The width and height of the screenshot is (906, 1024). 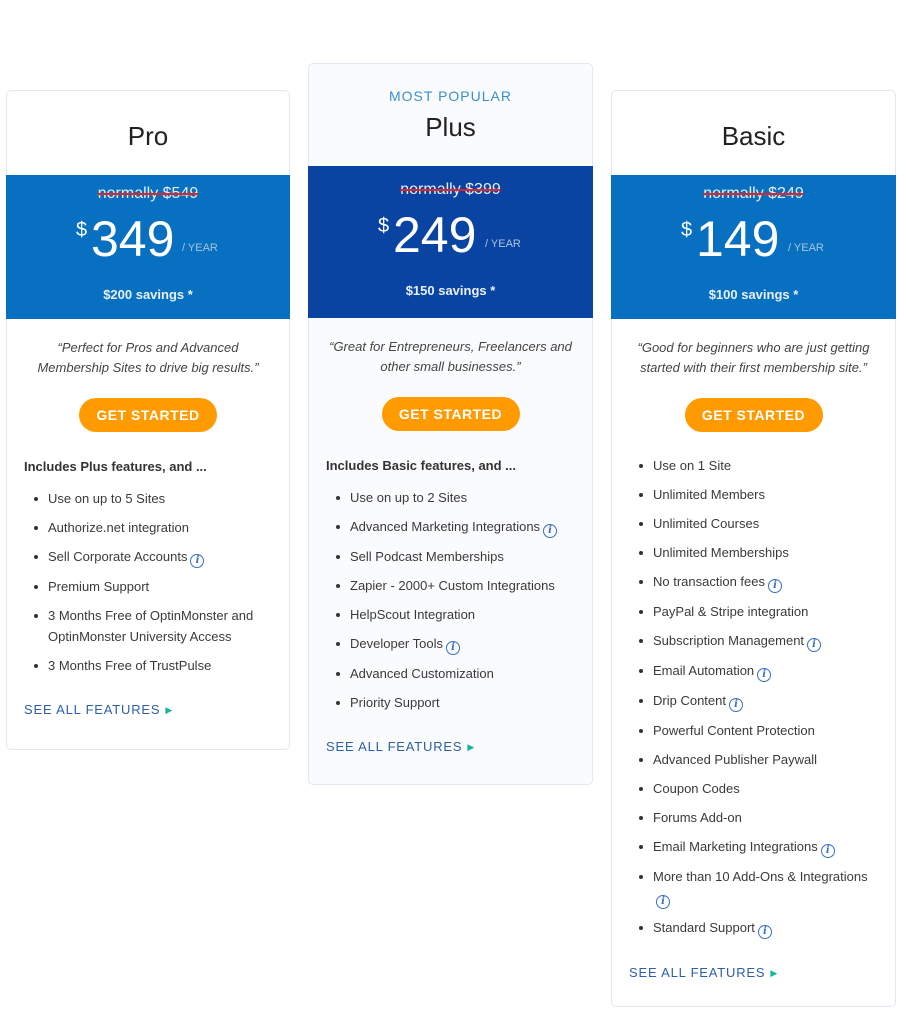 I want to click on price: $ 149 / YEAR, so click(x=753, y=244).